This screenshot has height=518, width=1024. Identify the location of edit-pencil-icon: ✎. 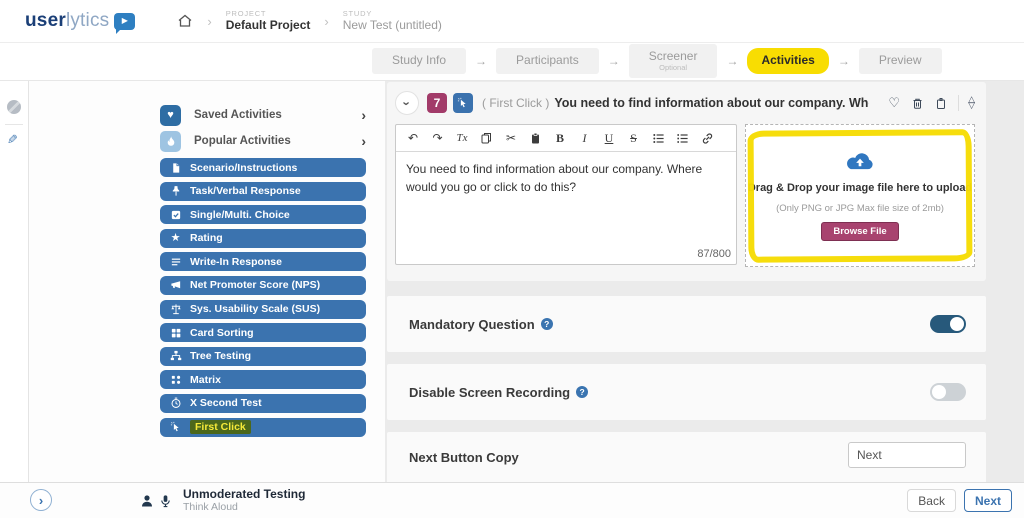
(12, 140).